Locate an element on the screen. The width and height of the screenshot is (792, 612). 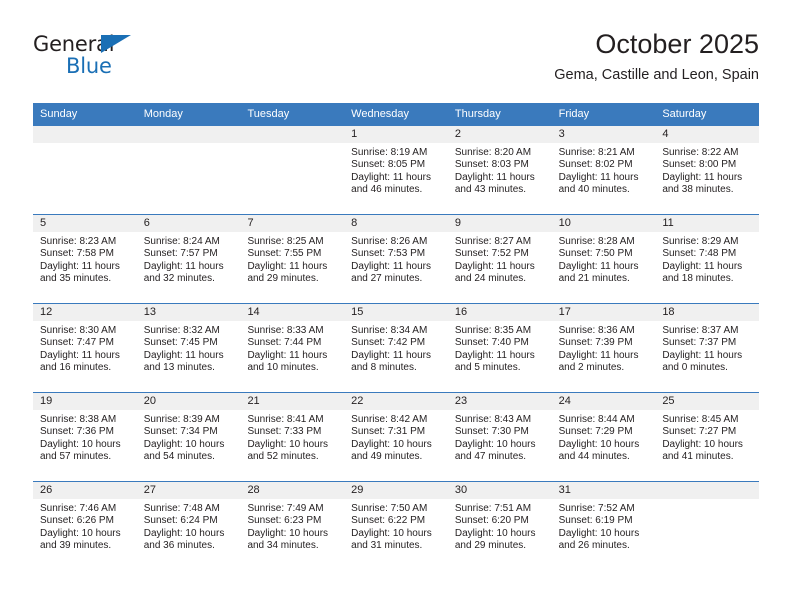
sunrise-text: Sunrise: 8:43 AM is located at coordinates (493, 419).